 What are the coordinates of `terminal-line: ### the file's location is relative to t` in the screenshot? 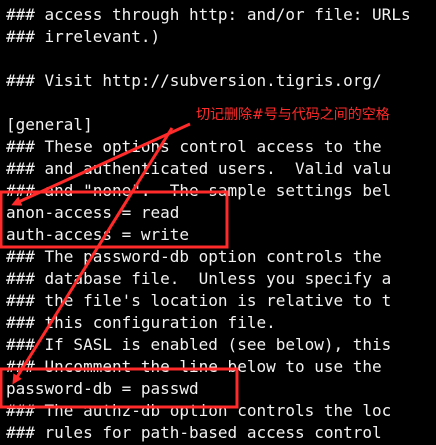 It's located at (199, 300).